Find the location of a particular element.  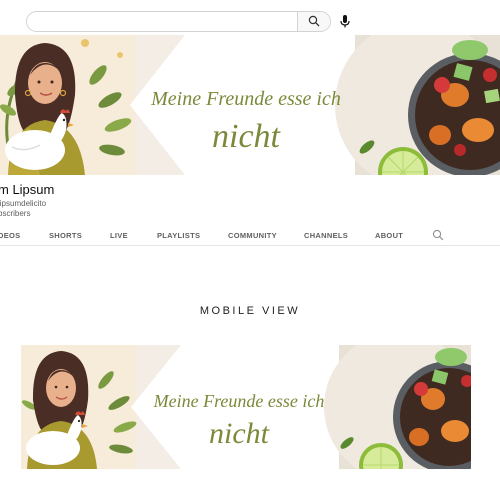

section-title: MOBILE VIEW is located at coordinates (250, 311).